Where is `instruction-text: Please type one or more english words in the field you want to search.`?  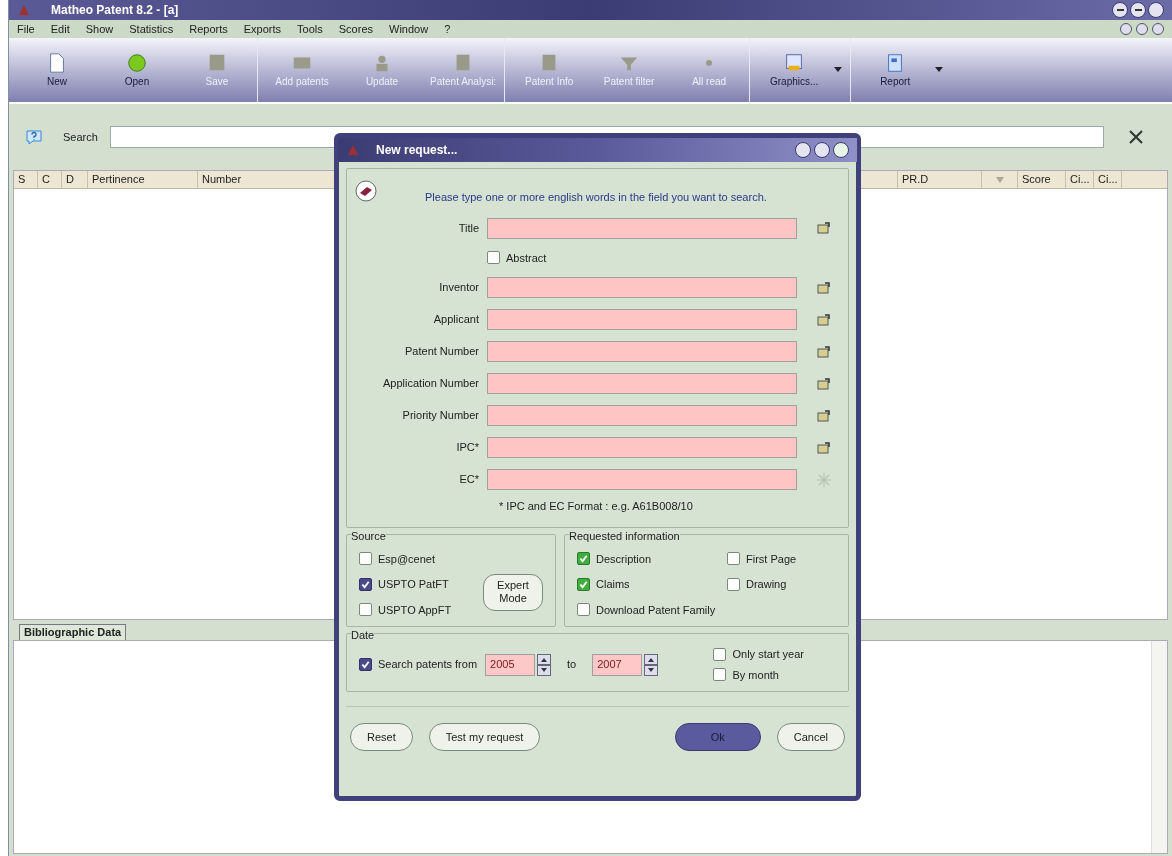 instruction-text: Please type one or more english words in the field you want to search. is located at coordinates (596, 197).